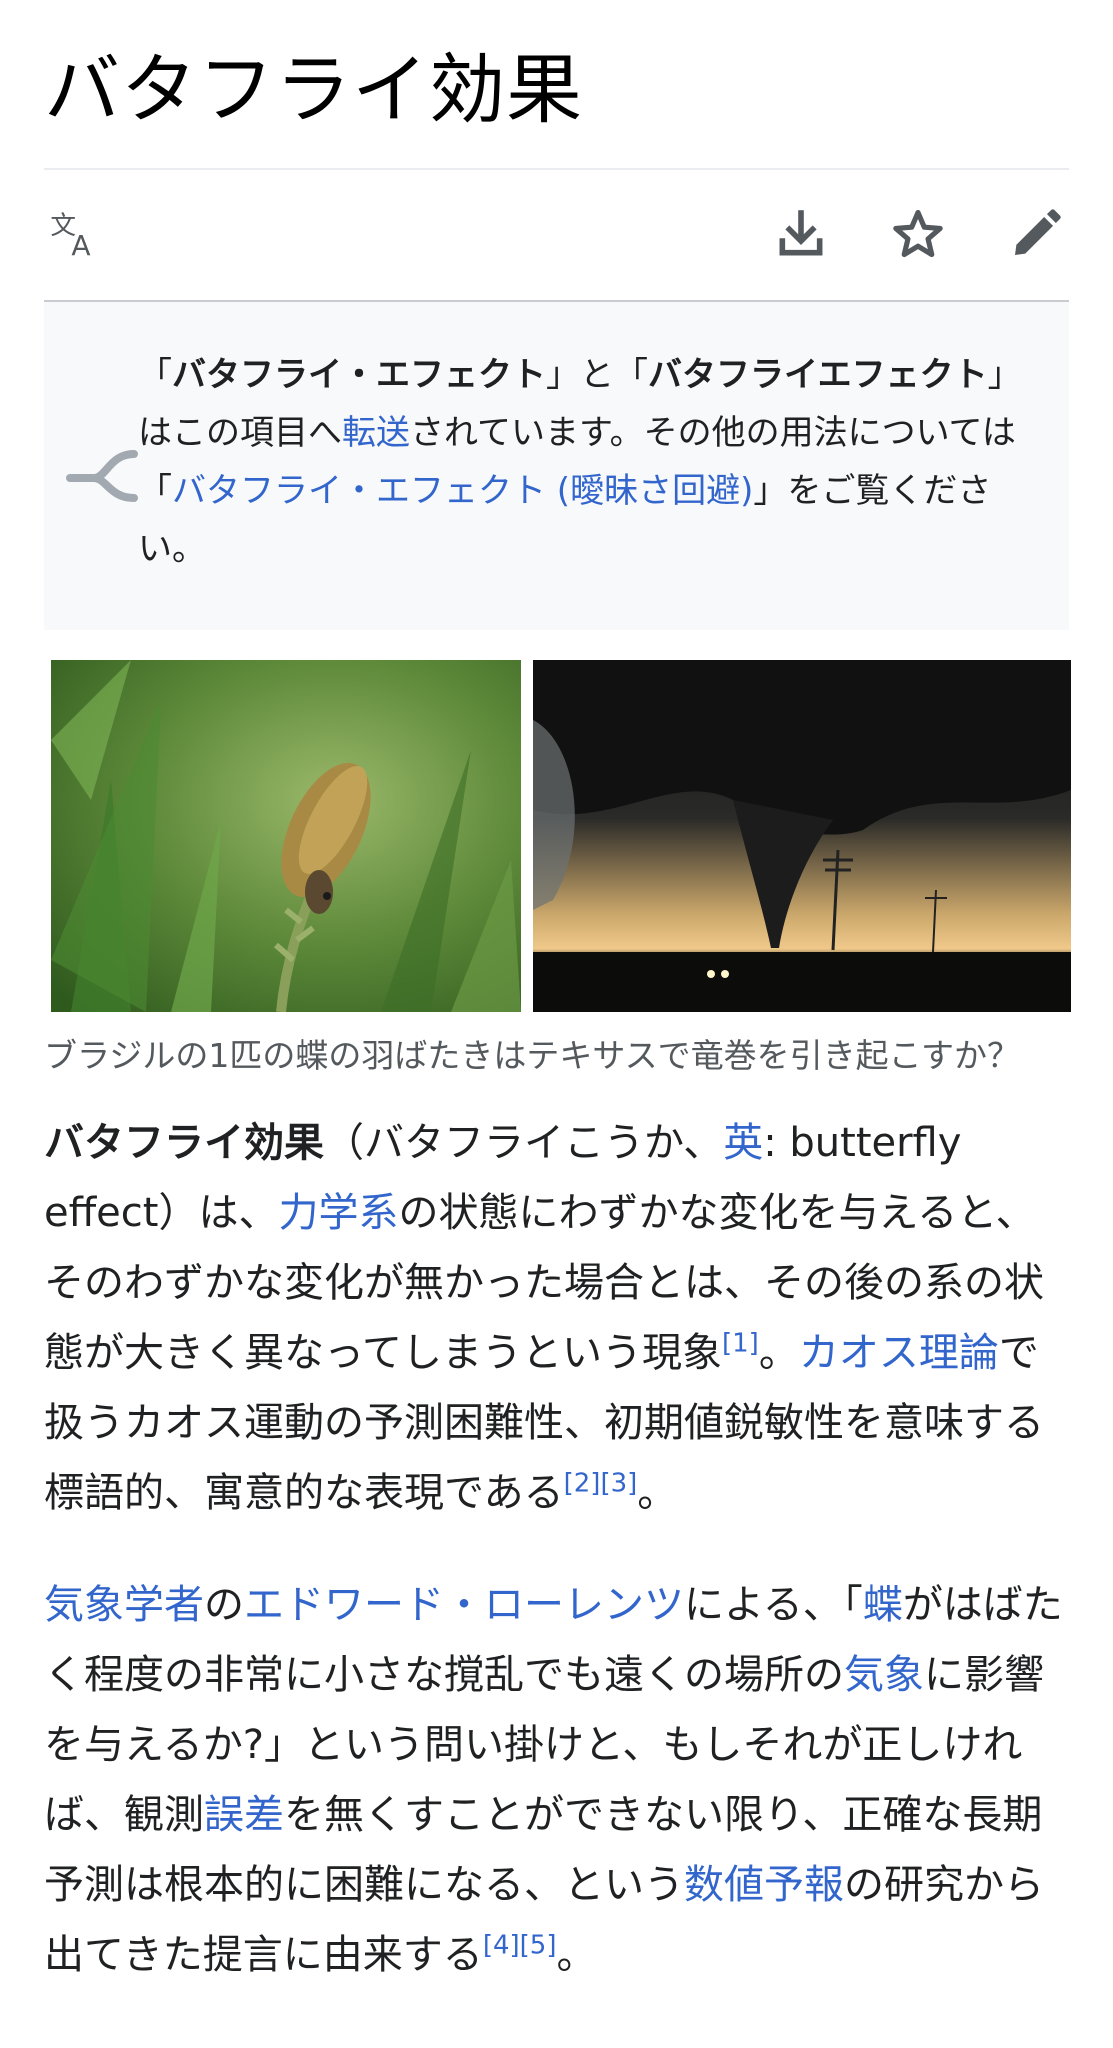 Image resolution: width=1113 pixels, height=2048 pixels. I want to click on butterfly-image, so click(286, 836).